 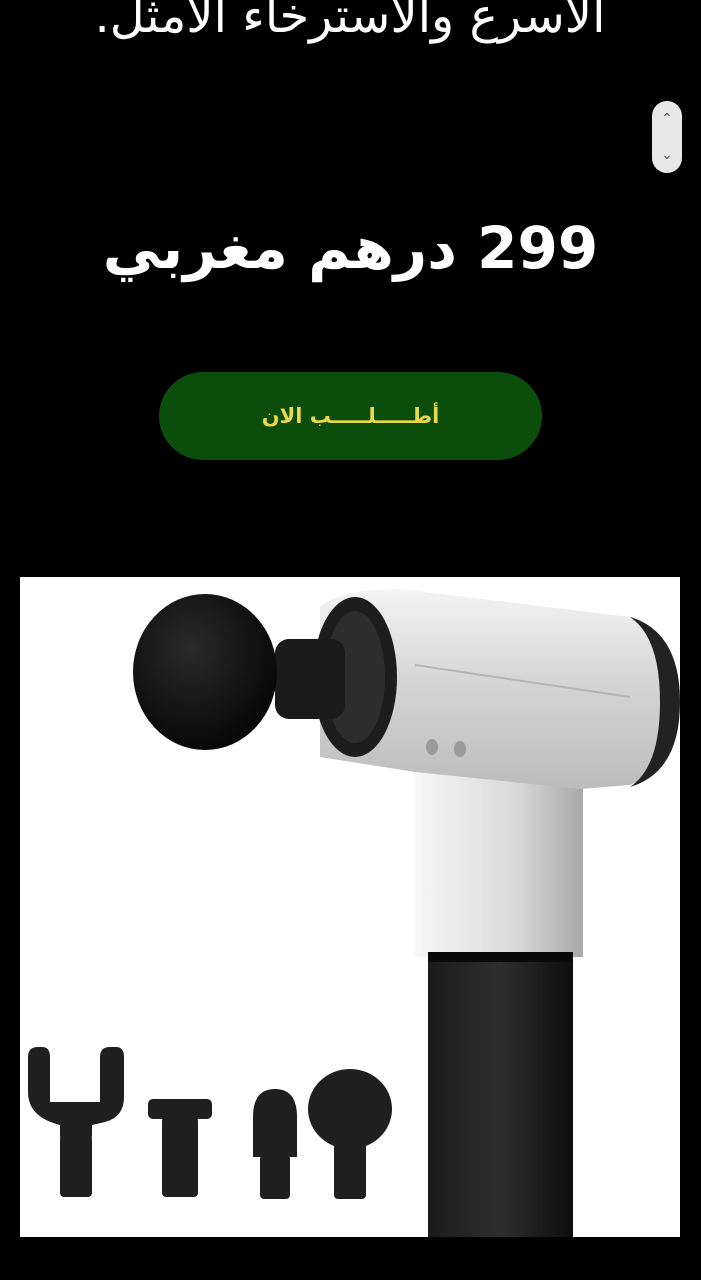 I want to click on headline: الأسرع والاسترخاء الأمثل., so click(x=350, y=22).